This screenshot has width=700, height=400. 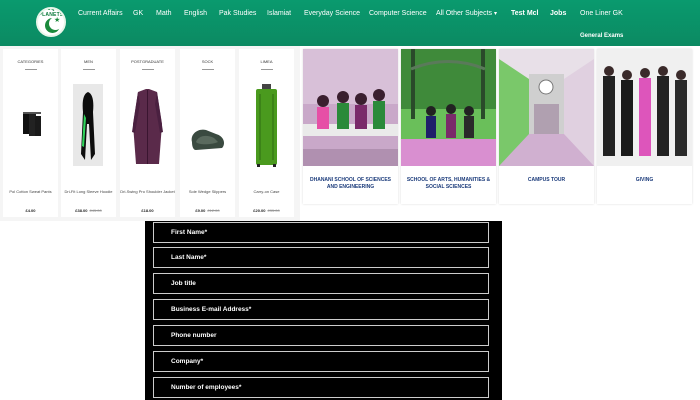 I want to click on company-field: Company*, so click(x=321, y=361).